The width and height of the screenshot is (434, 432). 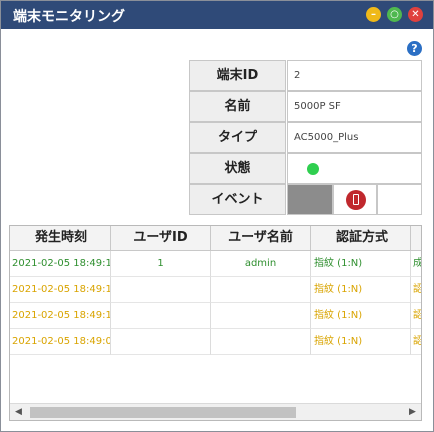 What do you see at coordinates (161, 238) in the screenshot?
I see `column-header-user-id: ユーザID` at bounding box center [161, 238].